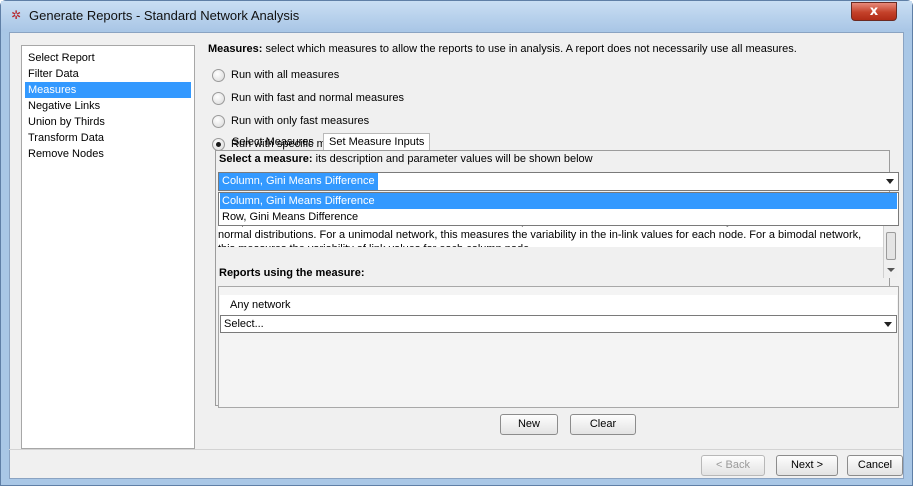  What do you see at coordinates (318, 98) in the screenshot?
I see `radio-label: Run with fast and normal measures` at bounding box center [318, 98].